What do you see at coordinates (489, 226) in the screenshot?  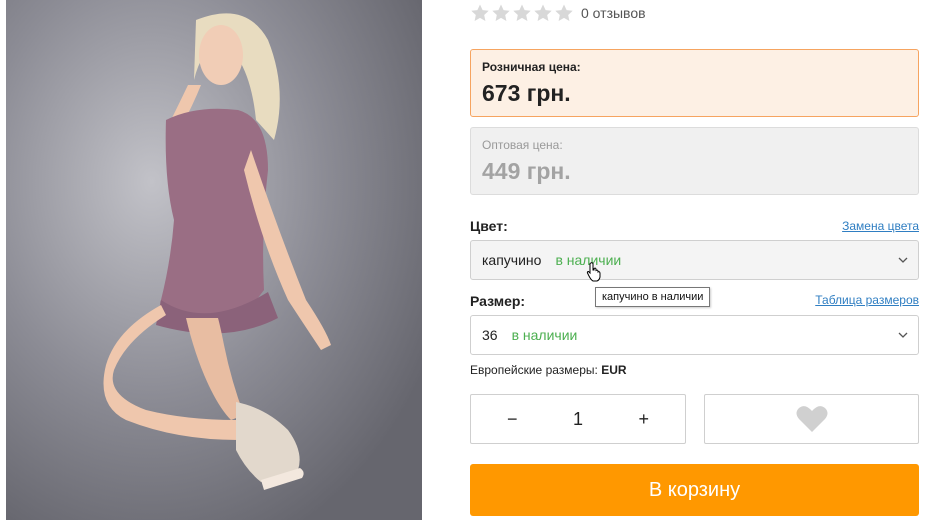 I see `color-label: Цвет:` at bounding box center [489, 226].